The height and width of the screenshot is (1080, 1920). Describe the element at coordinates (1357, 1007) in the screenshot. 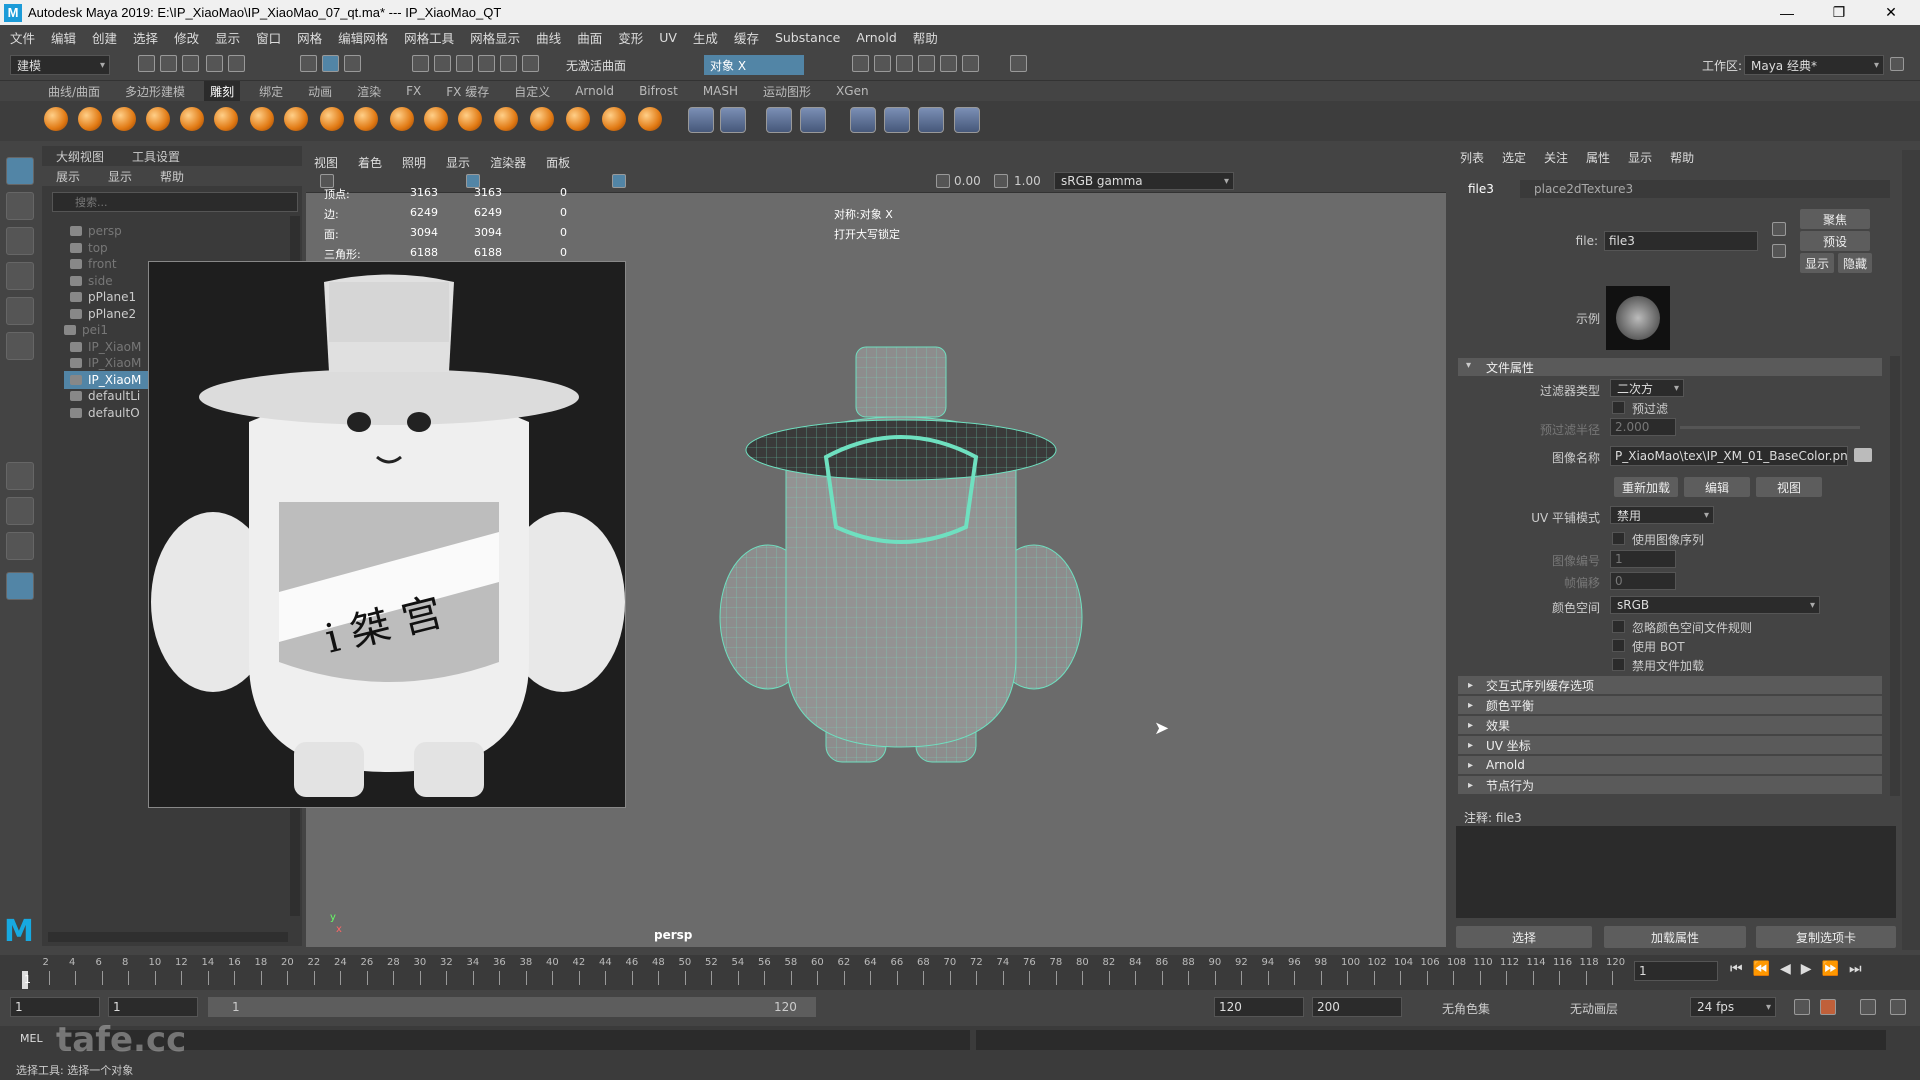

I see `anim-end-field: 200` at that location.